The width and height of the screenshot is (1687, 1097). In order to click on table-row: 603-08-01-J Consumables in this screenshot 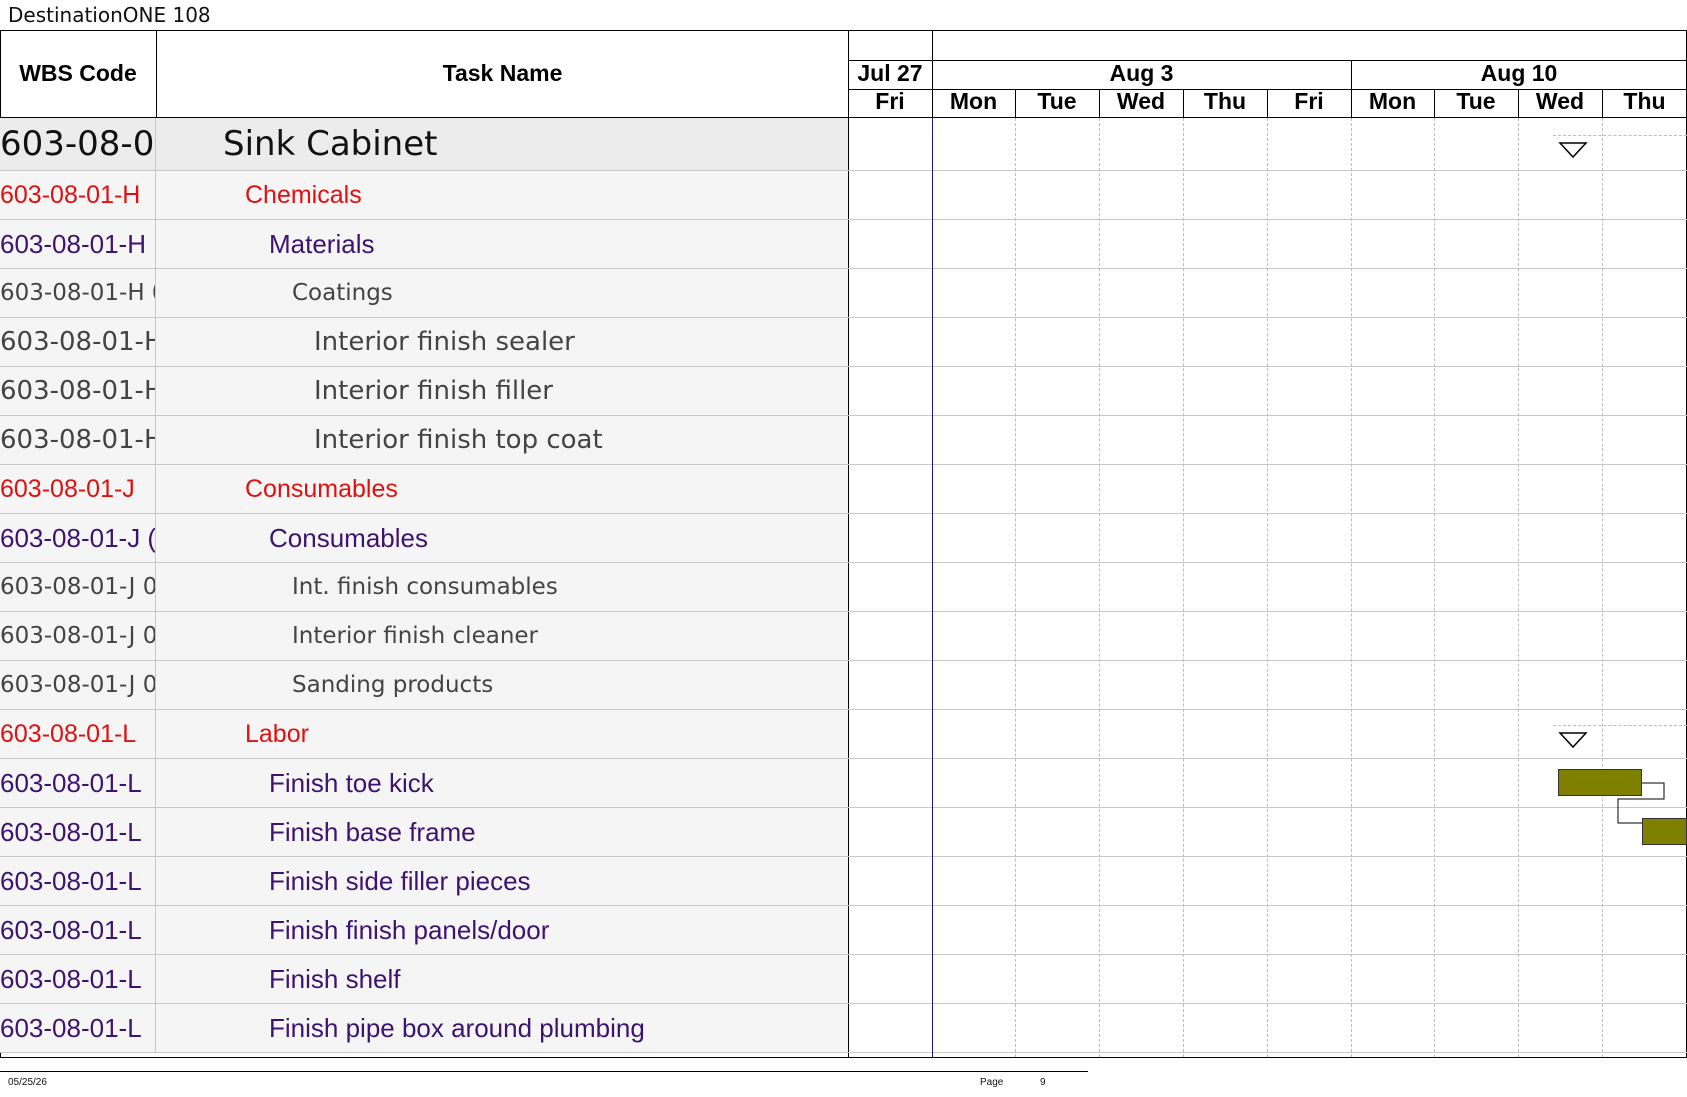, I will do `click(424, 489)`.